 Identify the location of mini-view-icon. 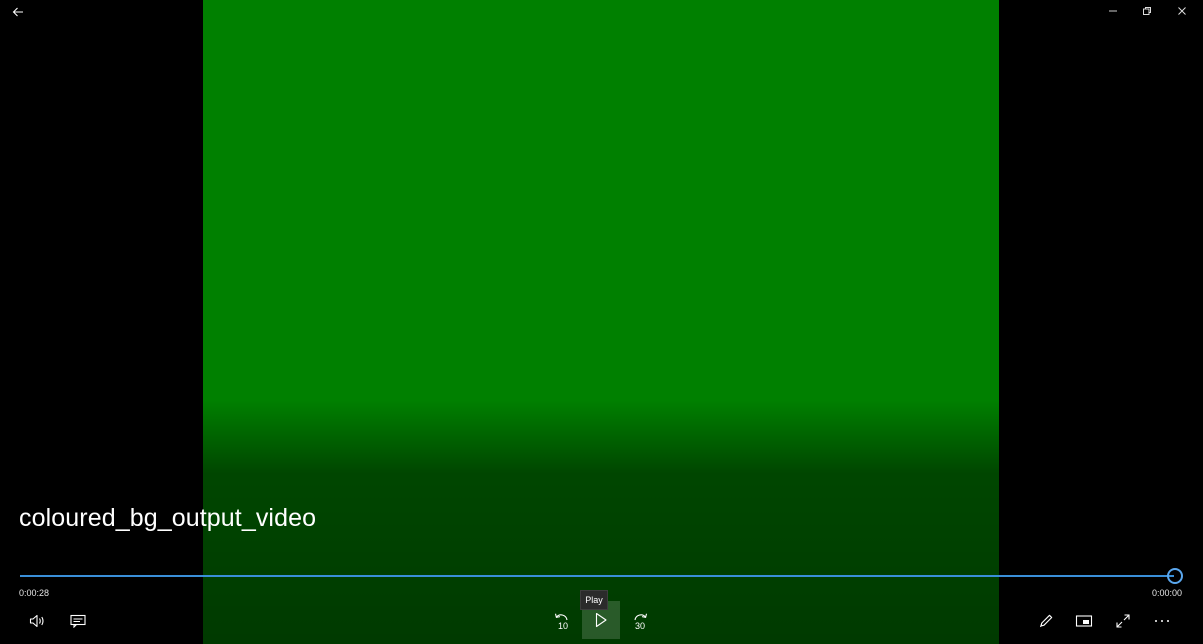
(1084, 621).